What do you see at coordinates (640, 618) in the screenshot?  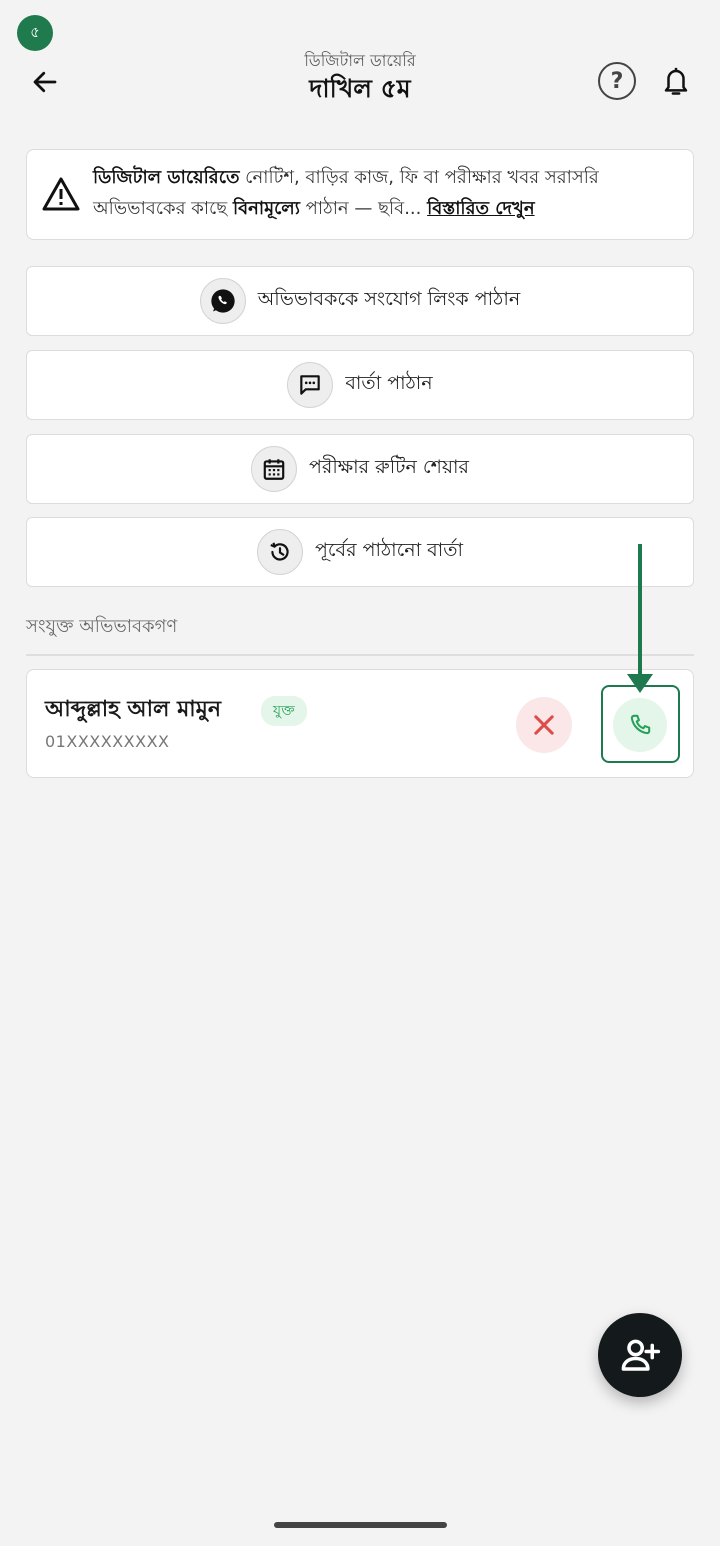 I see `annotation-arrow-down` at bounding box center [640, 618].